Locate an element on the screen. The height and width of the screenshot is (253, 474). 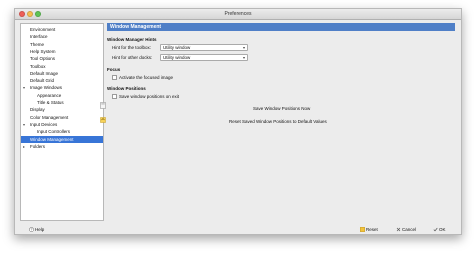
cancel-button: Cancel is located at coordinates (406, 230).